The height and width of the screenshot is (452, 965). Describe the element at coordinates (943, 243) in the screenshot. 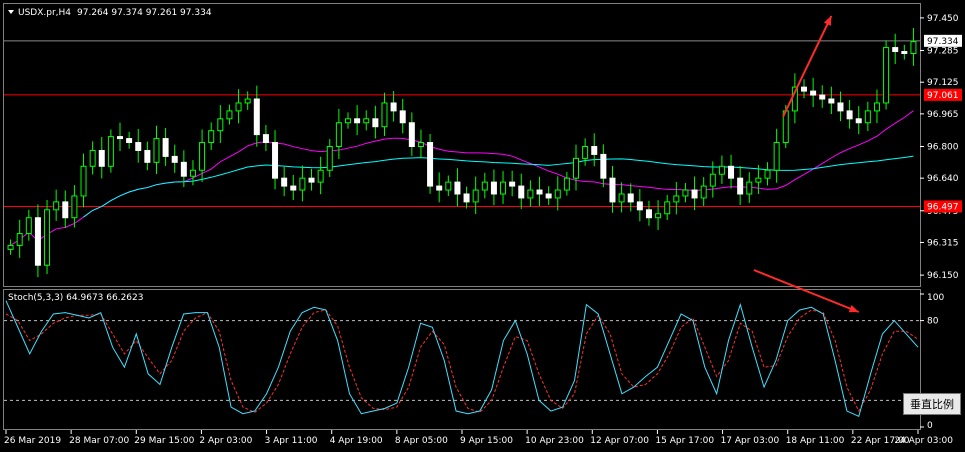

I see `price-tick-label: 96.315` at that location.